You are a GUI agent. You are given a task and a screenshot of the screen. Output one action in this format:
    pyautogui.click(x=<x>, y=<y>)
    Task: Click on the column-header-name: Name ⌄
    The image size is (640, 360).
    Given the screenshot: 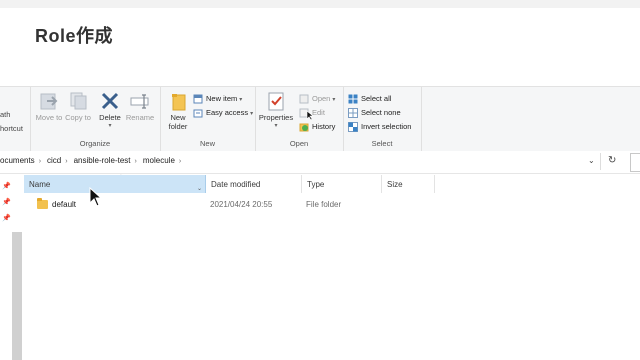 What is the action you would take?
    pyautogui.click(x=115, y=184)
    